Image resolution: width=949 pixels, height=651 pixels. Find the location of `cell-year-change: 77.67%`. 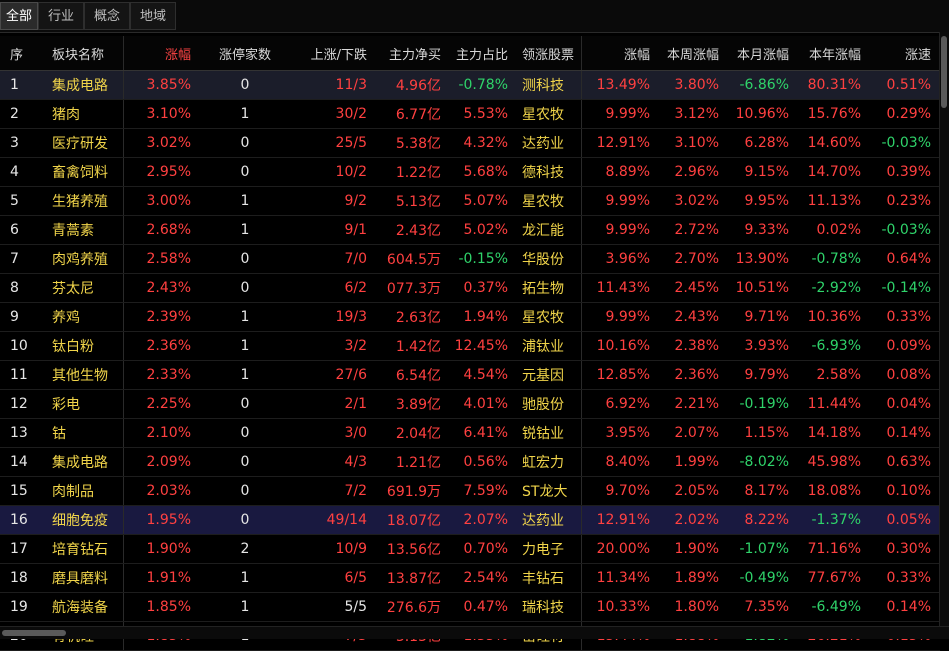

cell-year-change: 77.67% is located at coordinates (834, 578).